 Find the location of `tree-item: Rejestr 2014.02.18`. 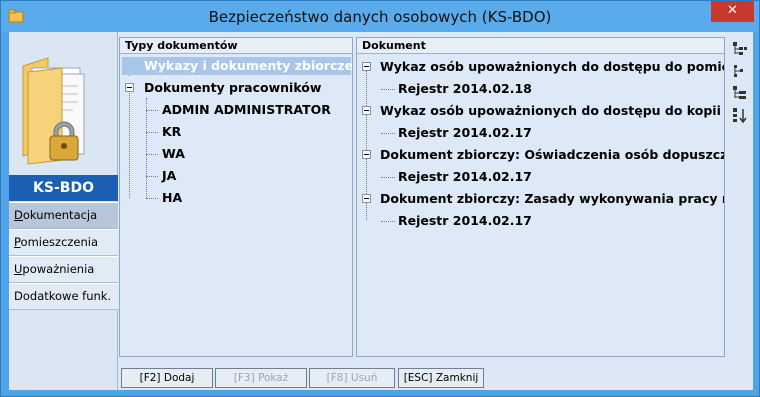

tree-item: Rejestr 2014.02.18 is located at coordinates (540, 89).